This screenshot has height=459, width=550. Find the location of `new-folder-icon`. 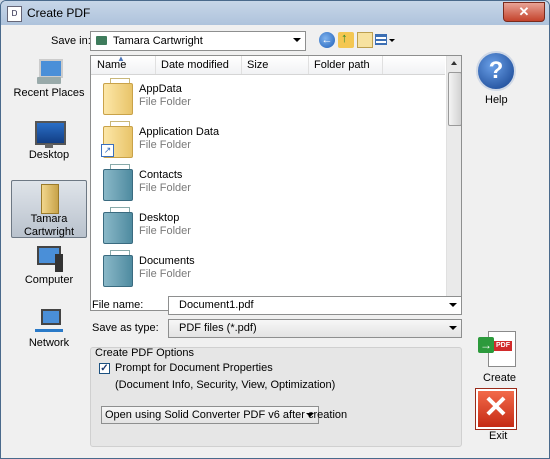

new-folder-icon is located at coordinates (365, 40).